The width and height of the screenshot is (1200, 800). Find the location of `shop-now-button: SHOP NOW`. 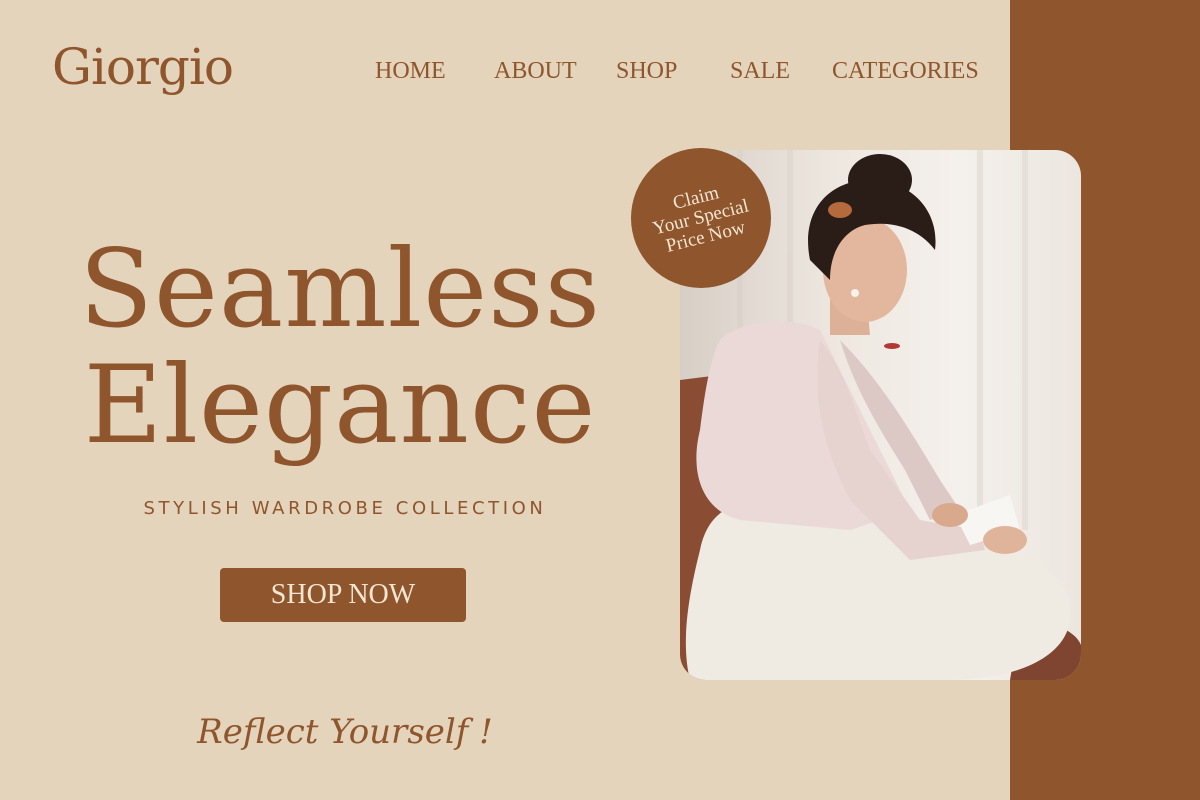

shop-now-button: SHOP NOW is located at coordinates (343, 595).